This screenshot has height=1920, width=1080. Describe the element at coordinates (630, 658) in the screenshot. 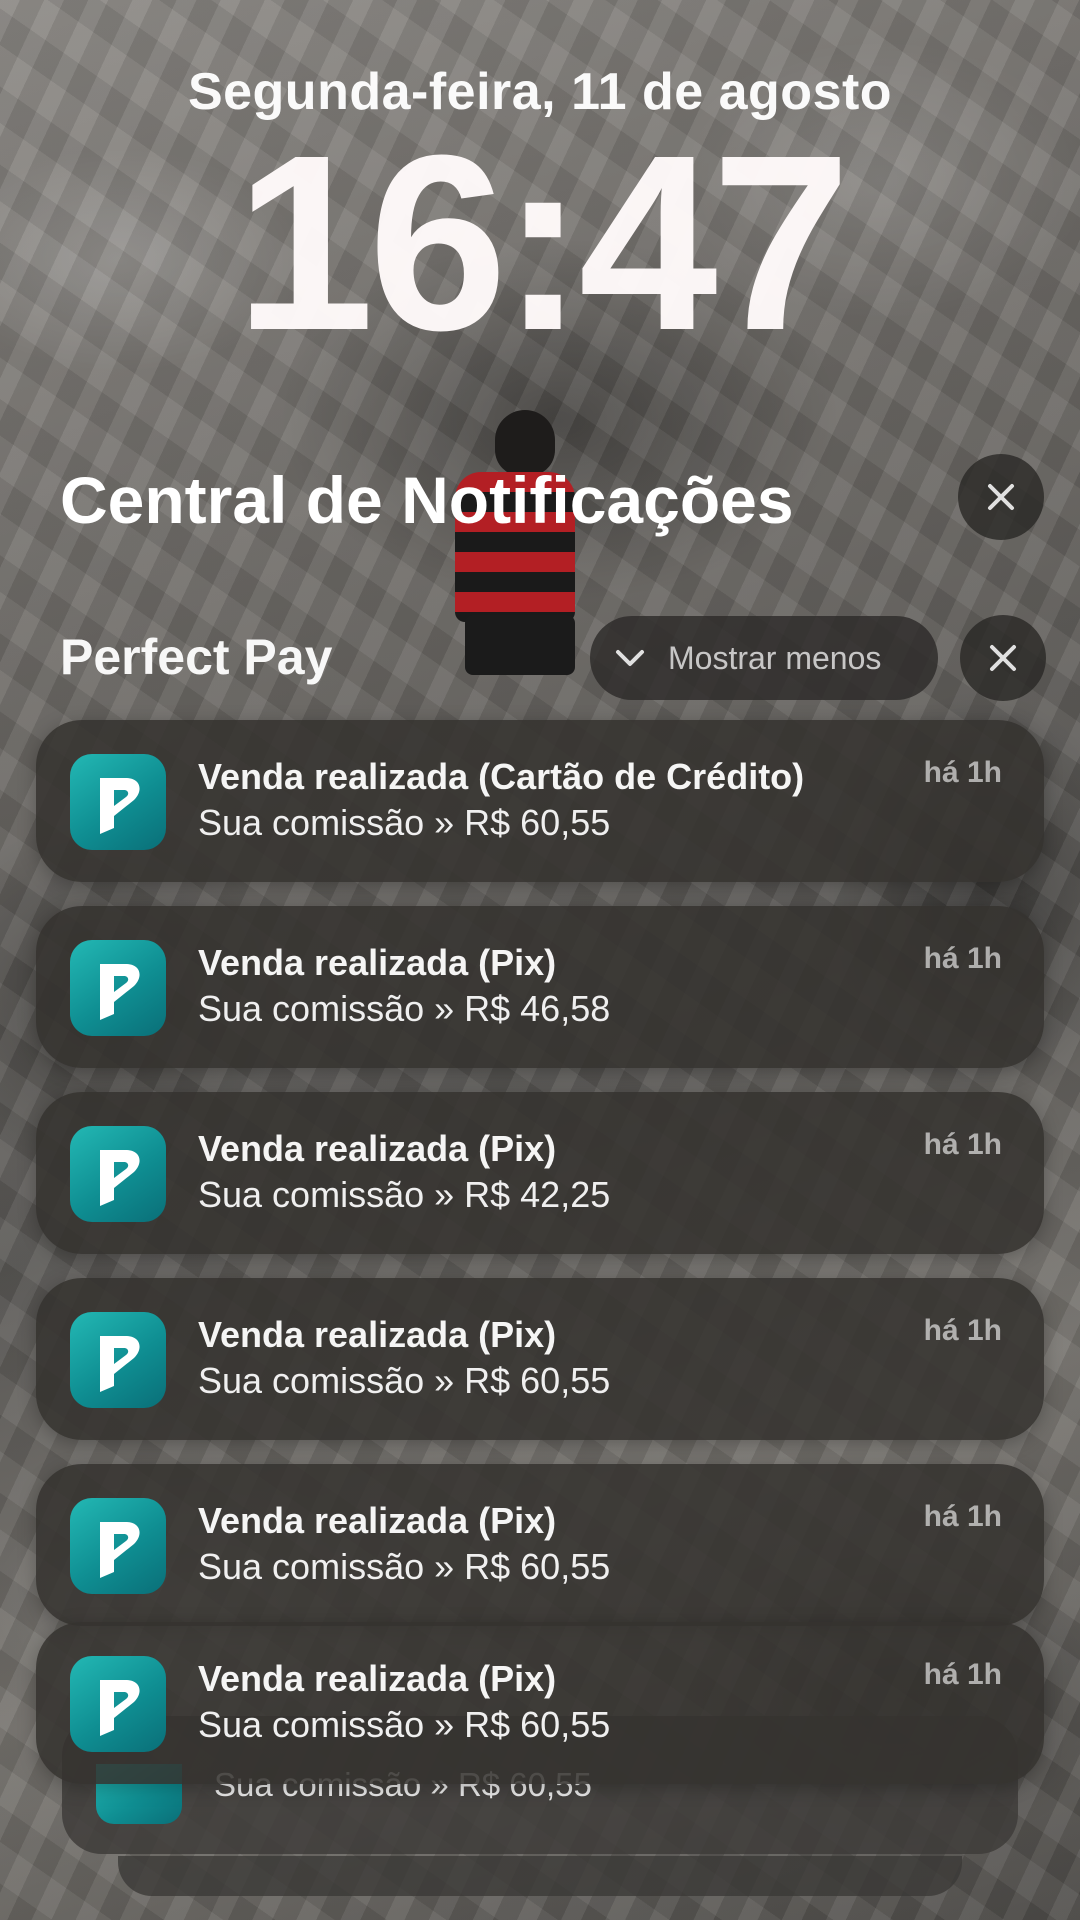

I see `chevron-down-icon` at that location.